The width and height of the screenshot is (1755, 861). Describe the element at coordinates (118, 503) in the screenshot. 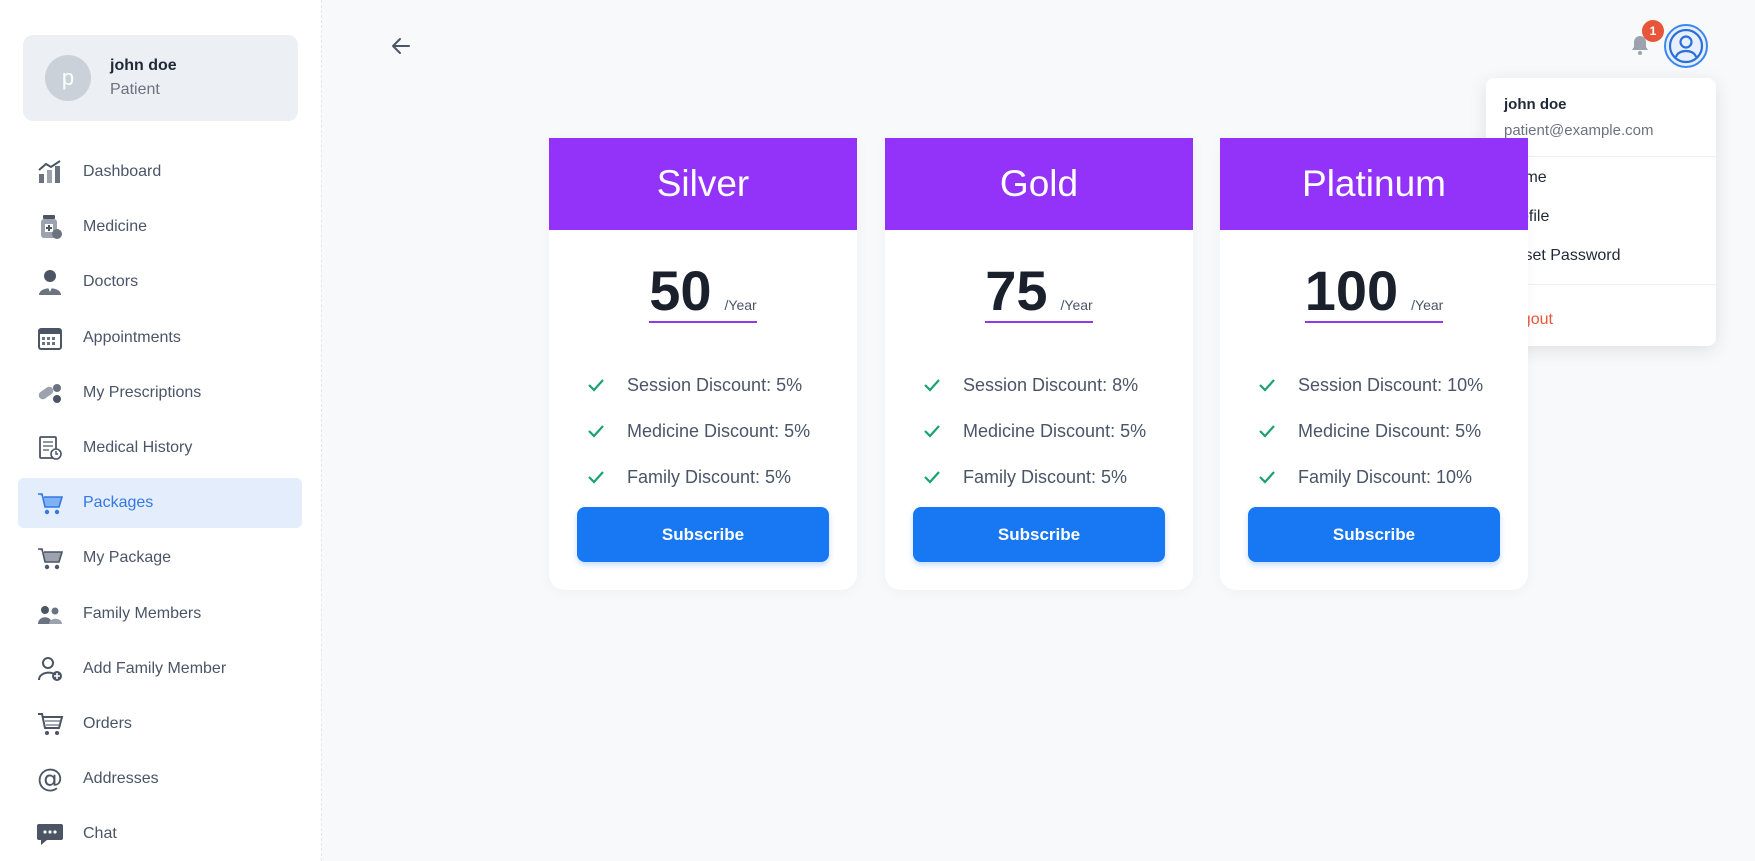

I see `sidebar-item-label: Packages` at that location.